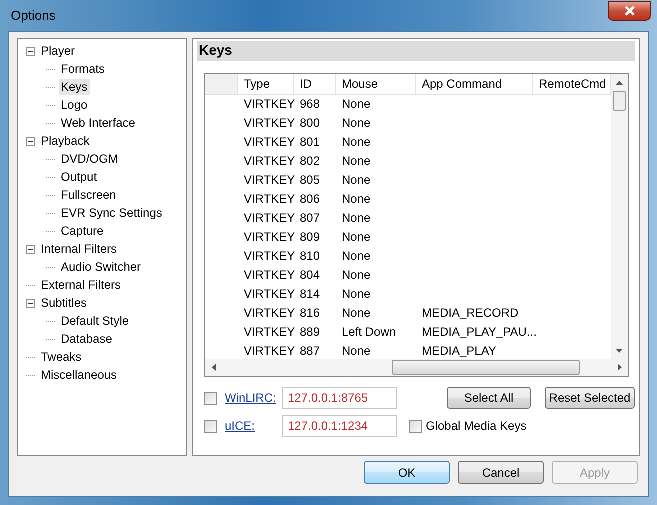  What do you see at coordinates (315, 84) in the screenshot?
I see `column-header: ID` at bounding box center [315, 84].